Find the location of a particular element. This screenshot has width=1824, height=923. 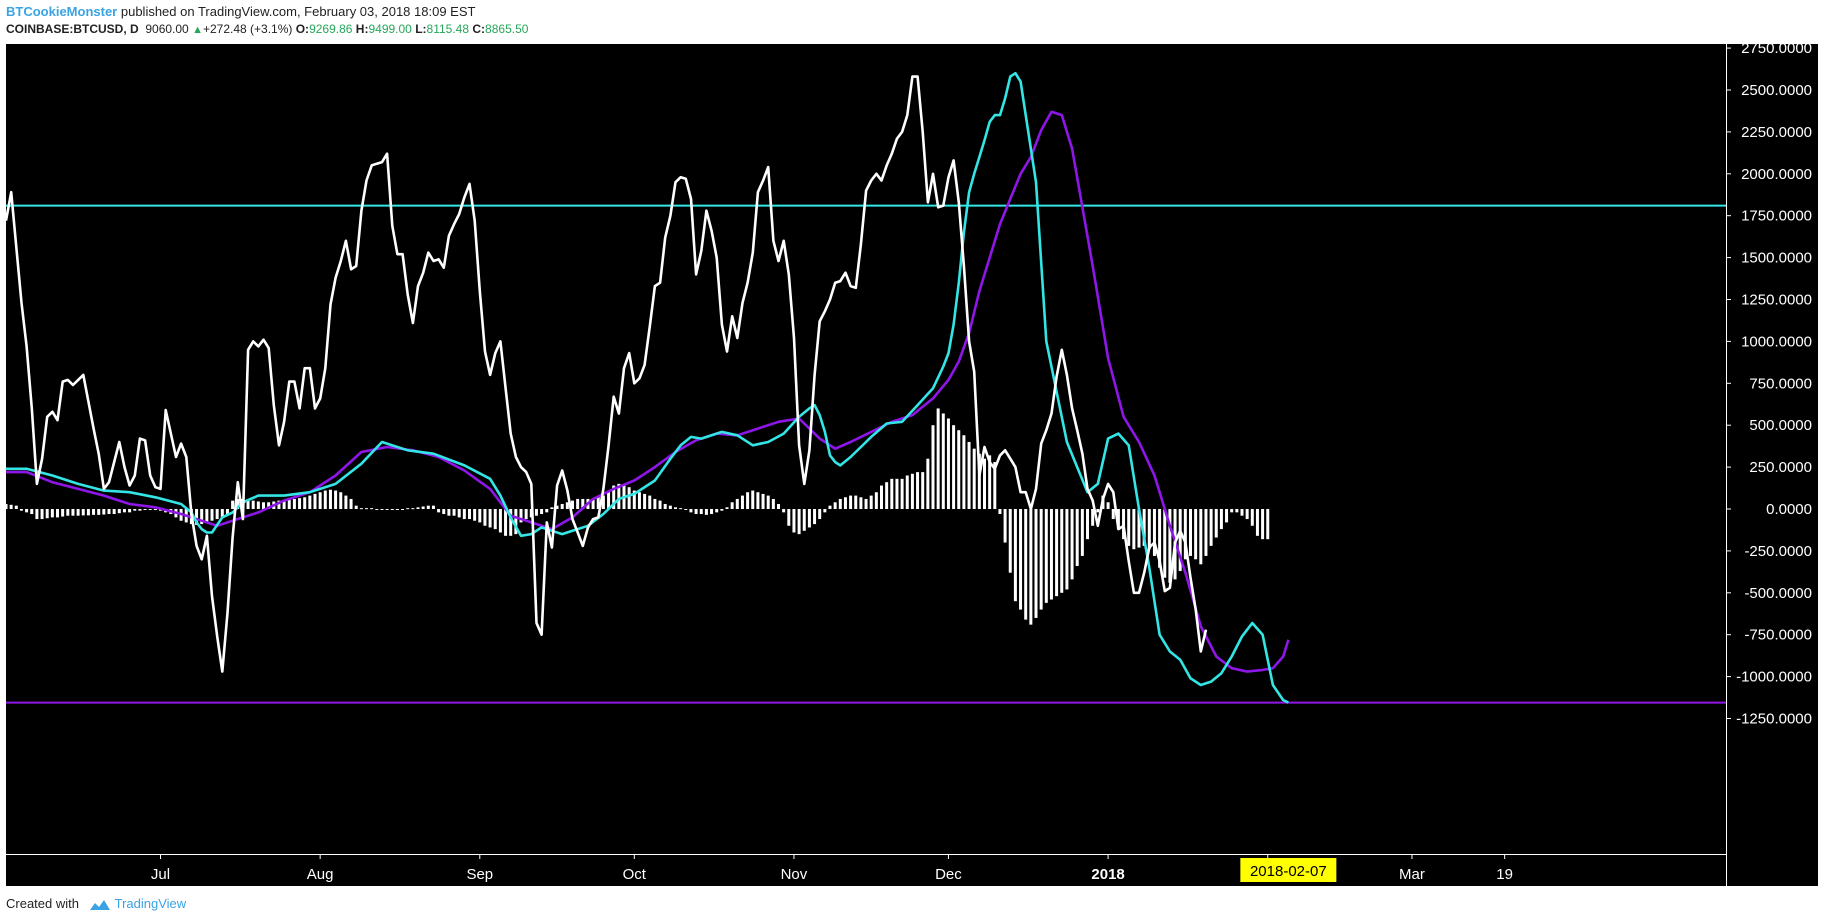

price-tick-label: -1250.0000 is located at coordinates (1774, 719).